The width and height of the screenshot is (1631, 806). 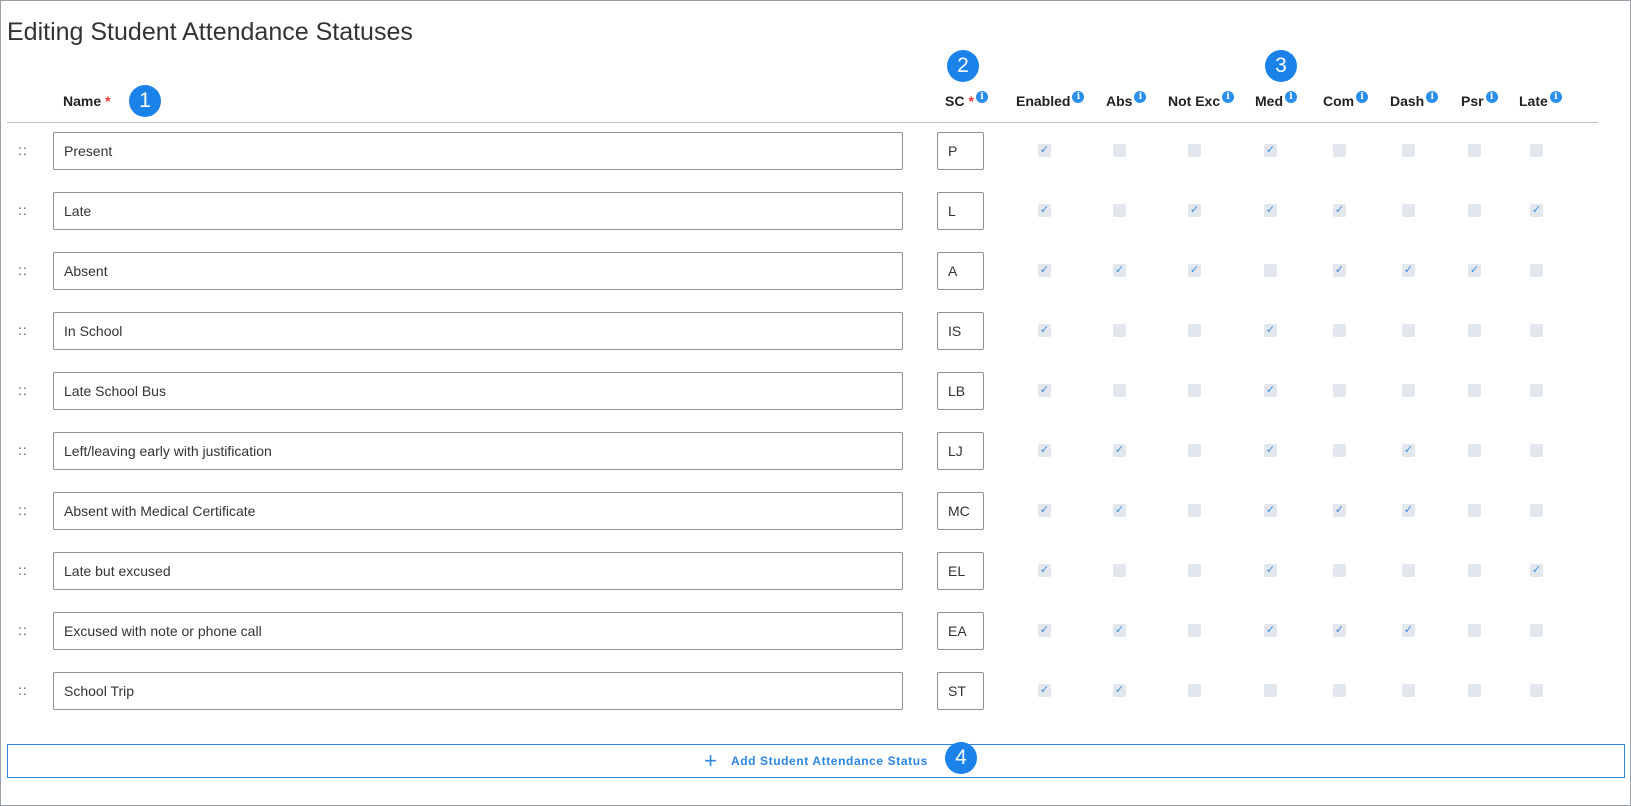 I want to click on add-status-button: + Add Student Attendance Status, so click(x=816, y=761).